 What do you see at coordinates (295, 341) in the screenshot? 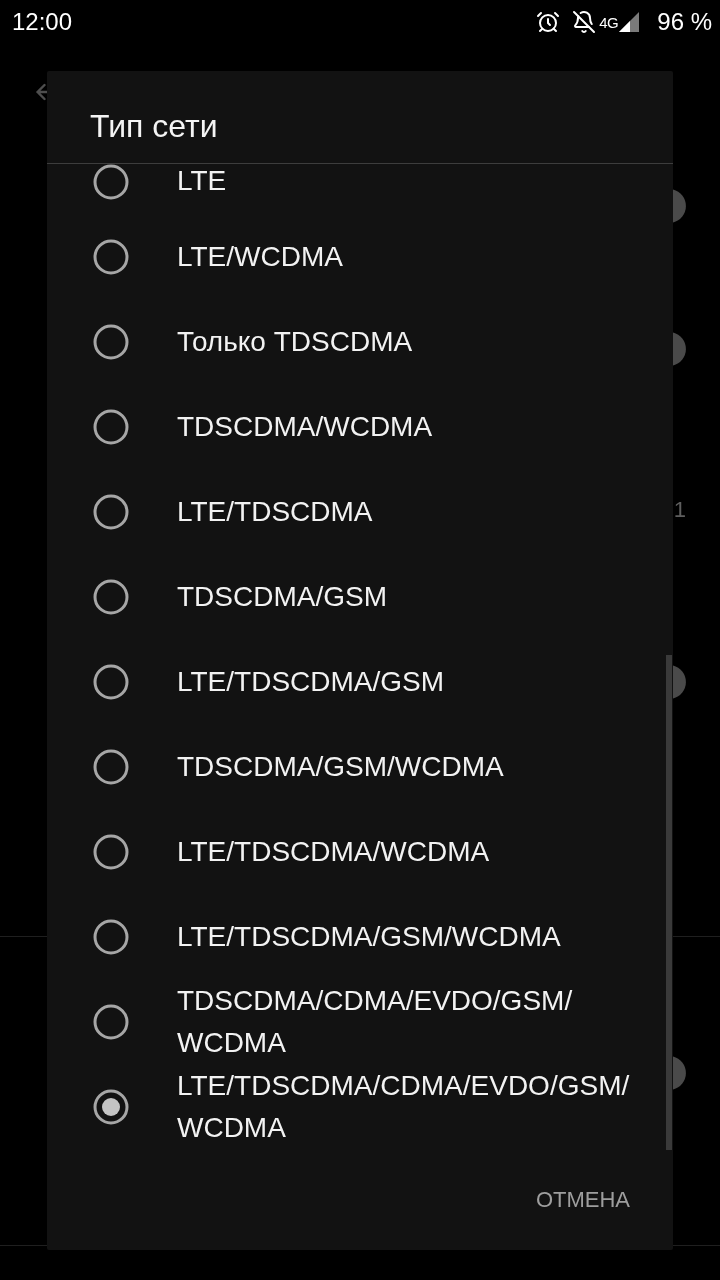
I see `option-label: Только TDSCDMA` at bounding box center [295, 341].